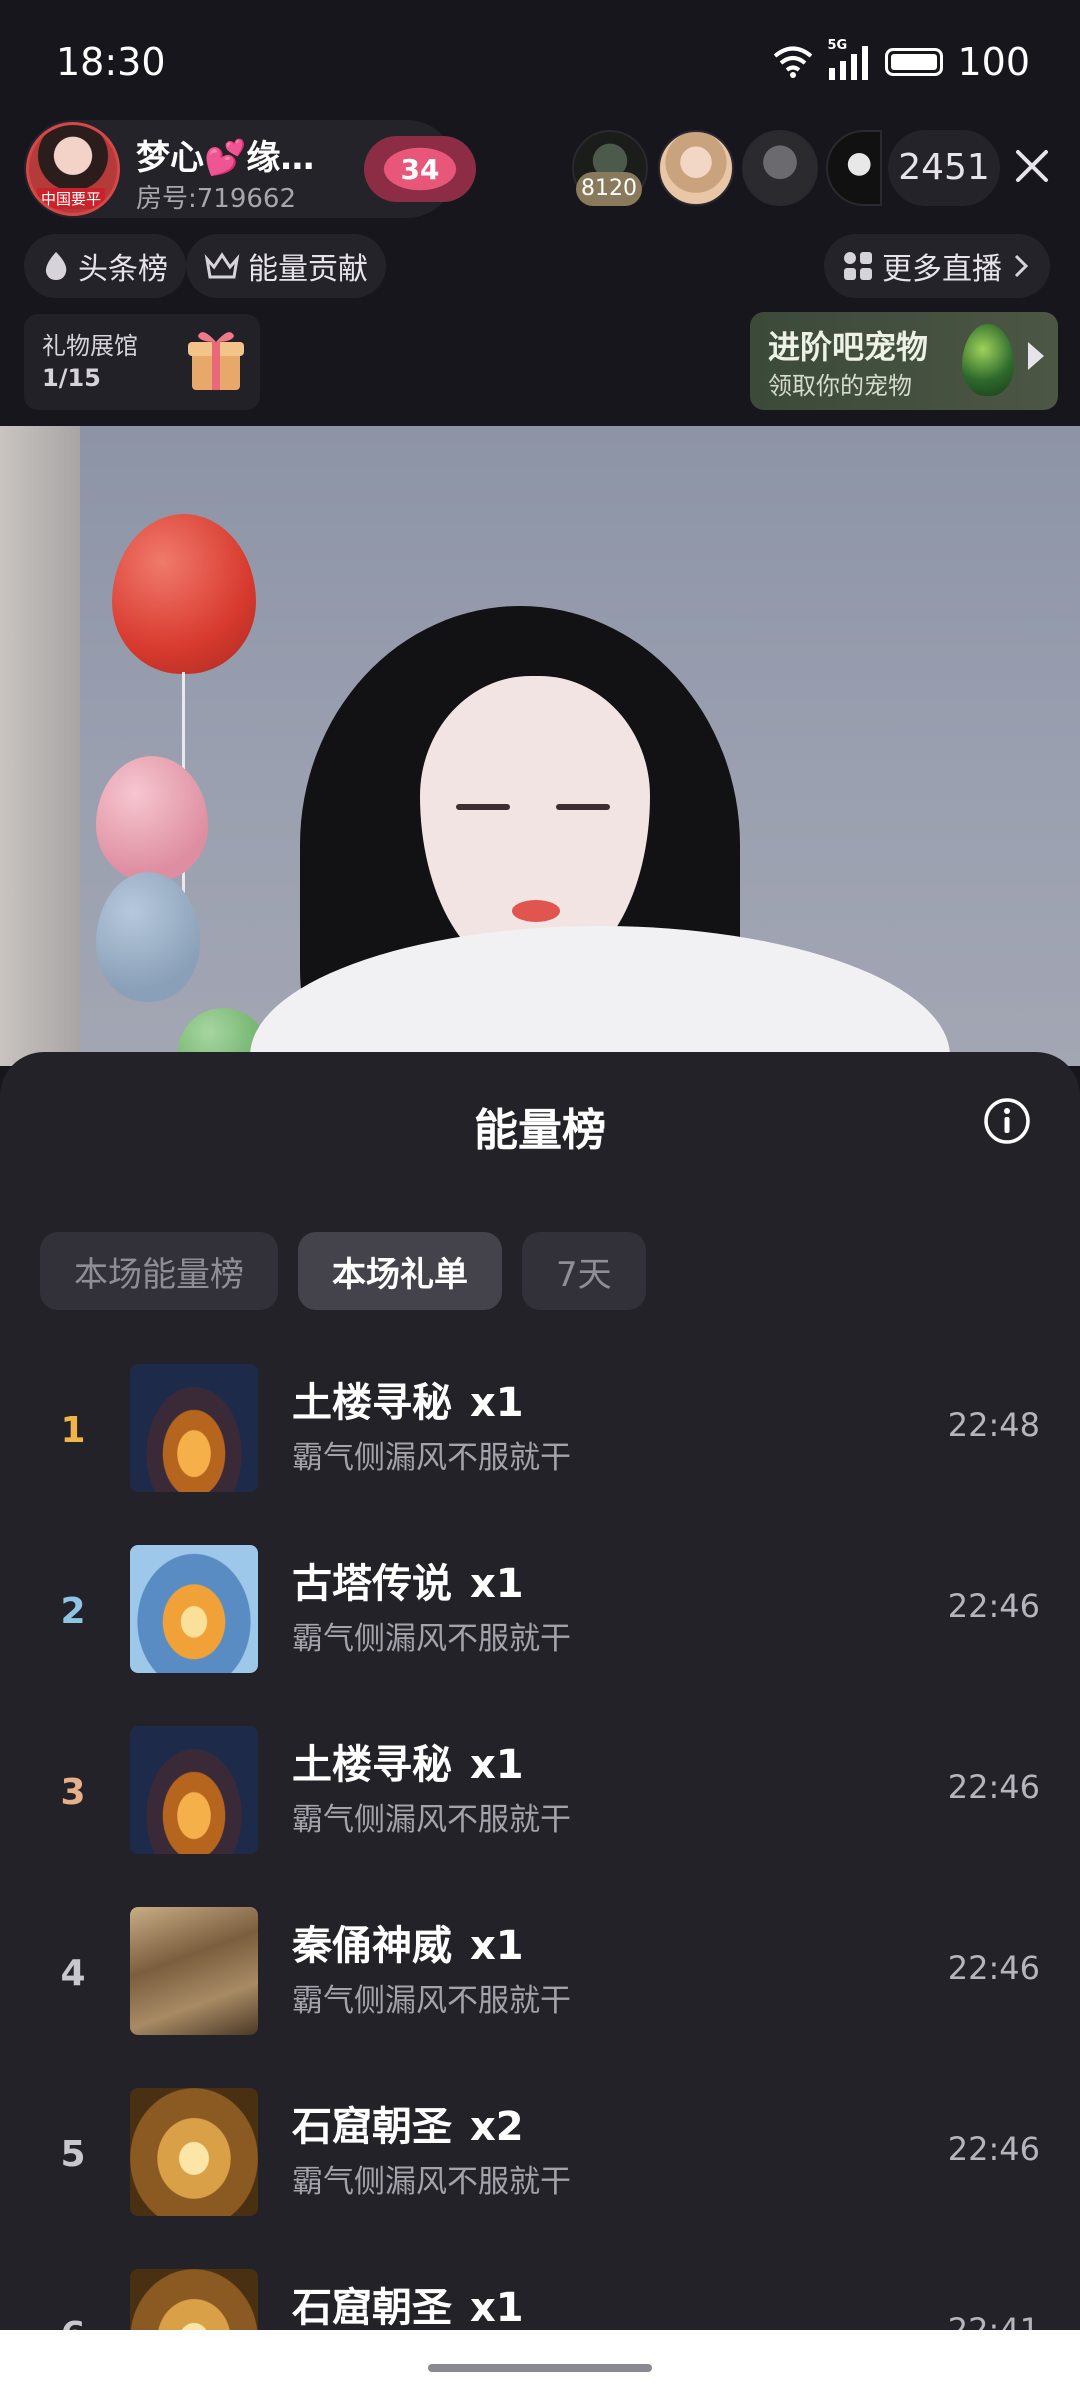 This screenshot has height=2400, width=1080. What do you see at coordinates (849, 63) in the screenshot?
I see `signal-bars-icon` at bounding box center [849, 63].